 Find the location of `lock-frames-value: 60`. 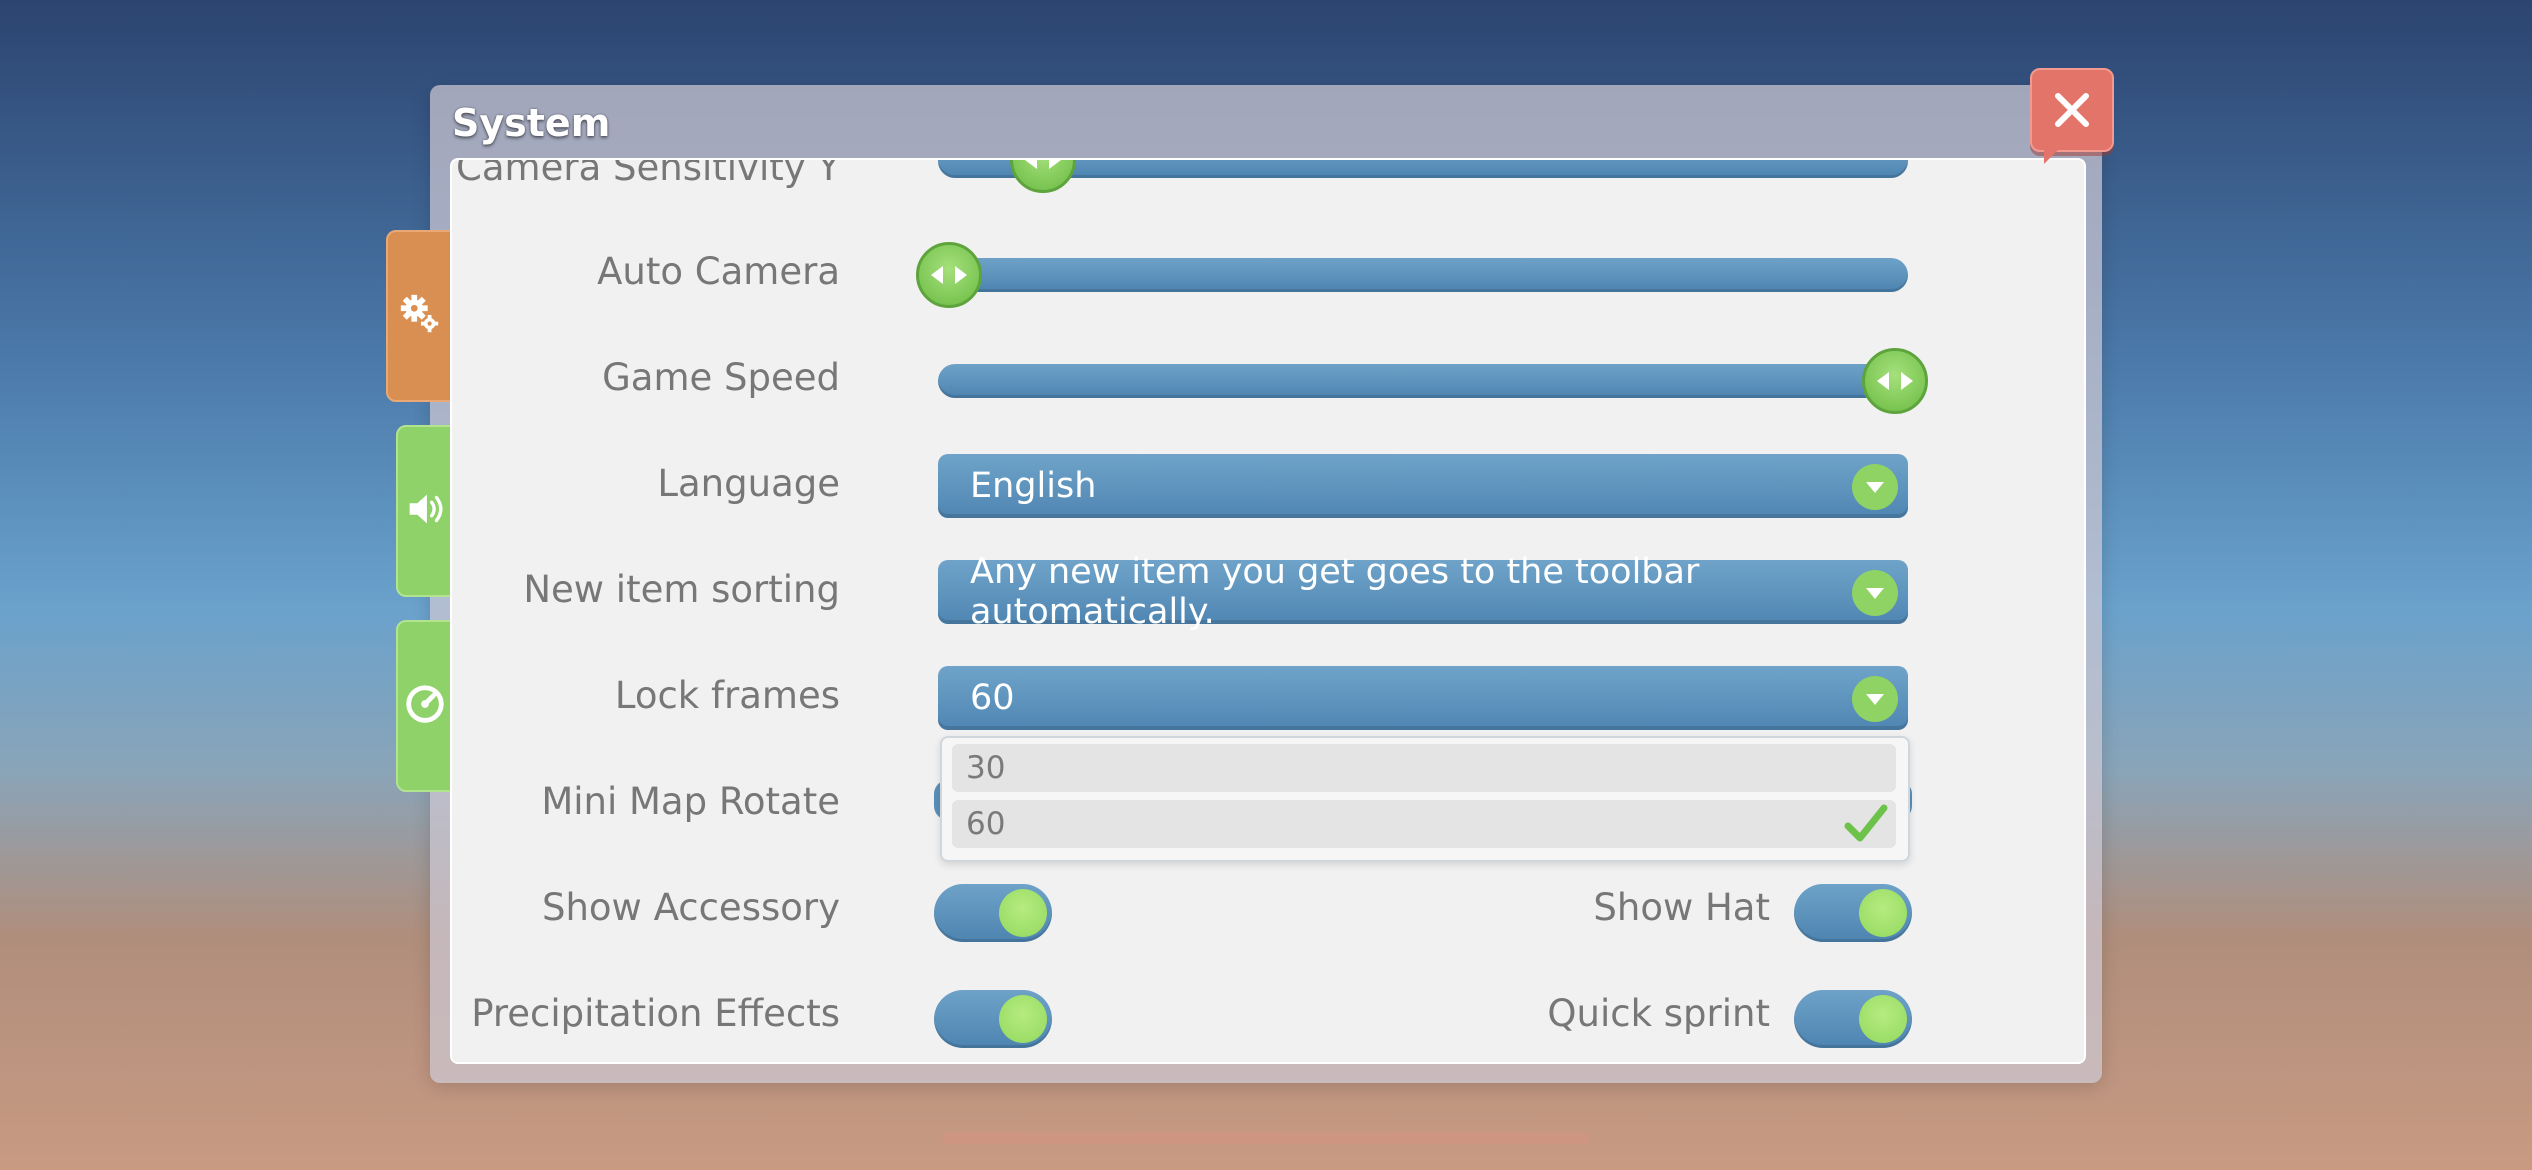

lock-frames-value: 60 is located at coordinates (992, 698).